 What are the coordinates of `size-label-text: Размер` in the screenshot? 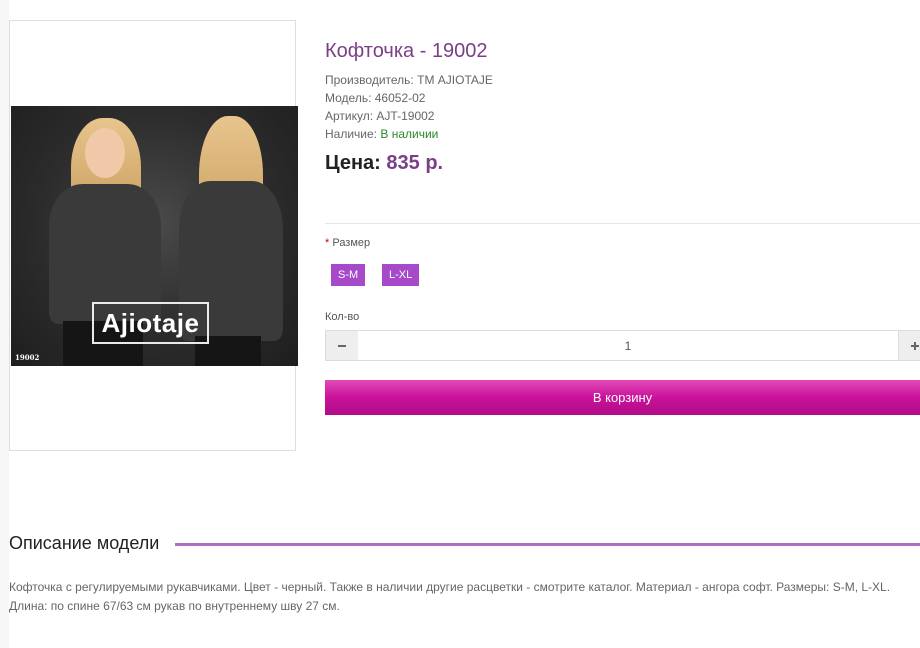 It's located at (351, 243).